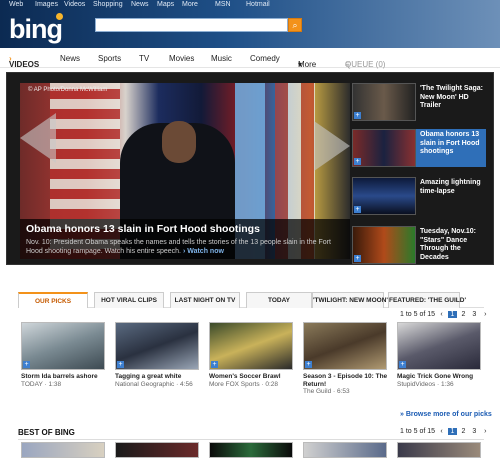 The image size is (500, 458). What do you see at coordinates (326, 391) in the screenshot?
I see `video-meta: The Guild · 6:53` at bounding box center [326, 391].